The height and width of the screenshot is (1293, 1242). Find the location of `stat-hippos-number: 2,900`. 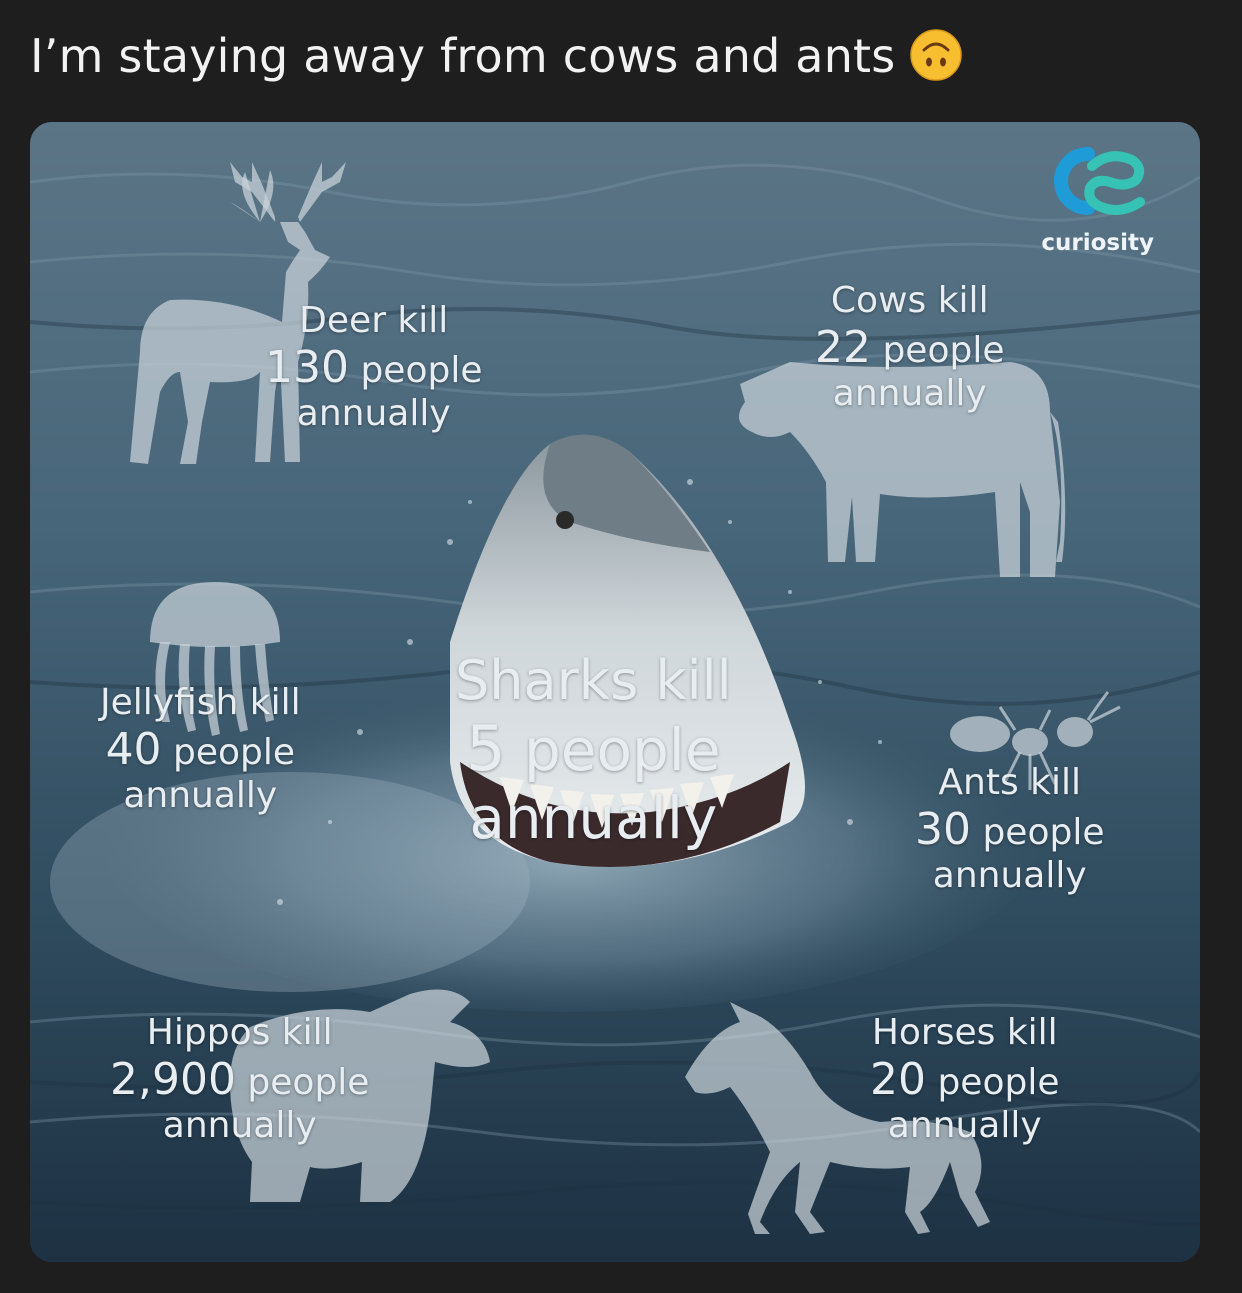

stat-hippos-number: 2,900 is located at coordinates (173, 1079).